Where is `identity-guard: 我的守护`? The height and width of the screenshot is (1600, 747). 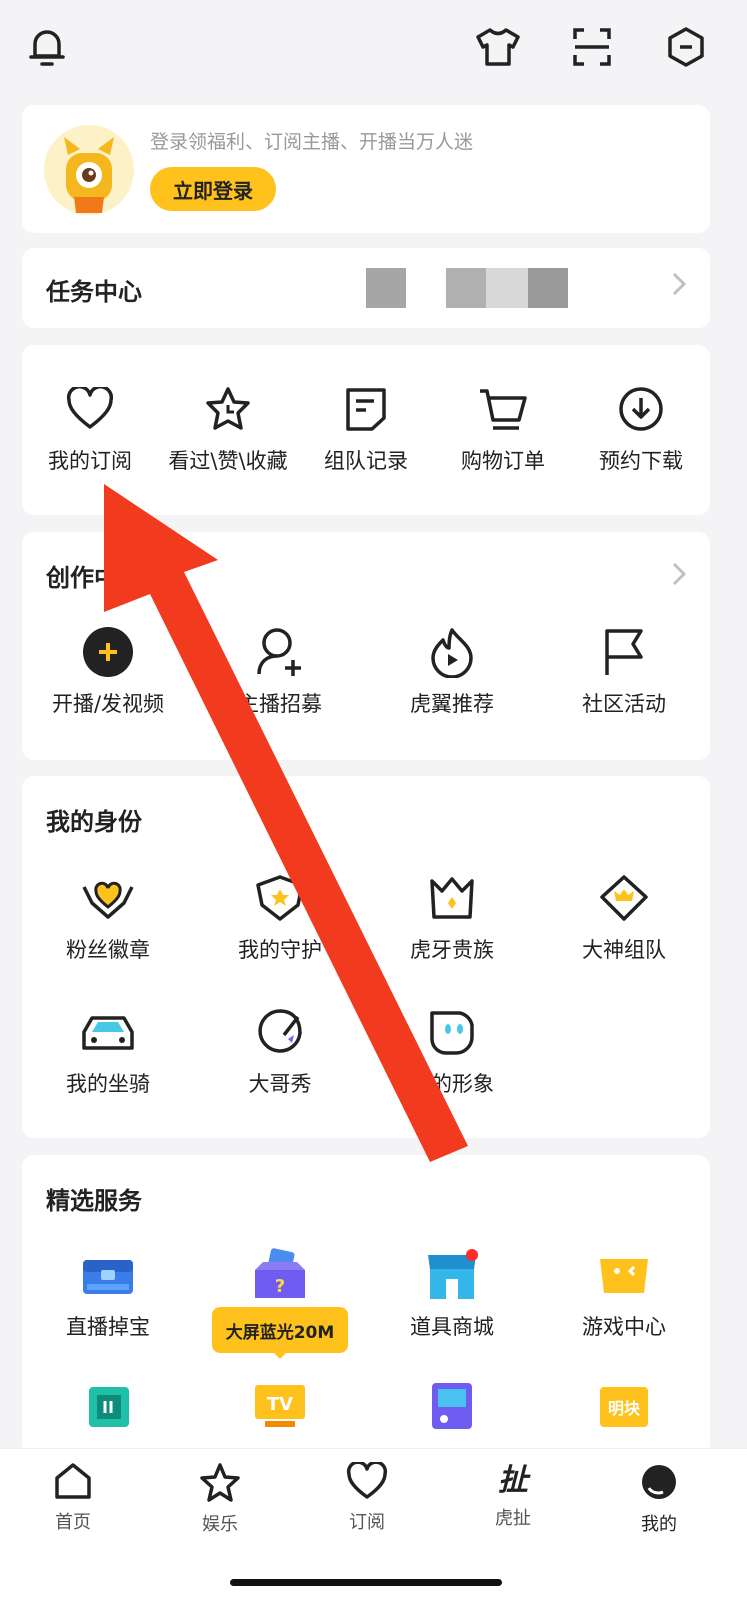
identity-guard: 我的守护 is located at coordinates (280, 917).